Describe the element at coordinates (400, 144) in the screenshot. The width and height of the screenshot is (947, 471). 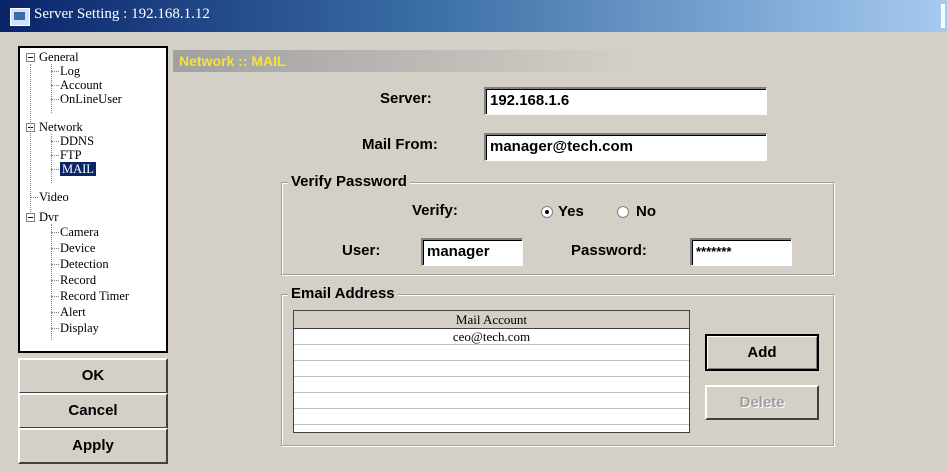
I see `mail-from-label: Mail From:` at that location.